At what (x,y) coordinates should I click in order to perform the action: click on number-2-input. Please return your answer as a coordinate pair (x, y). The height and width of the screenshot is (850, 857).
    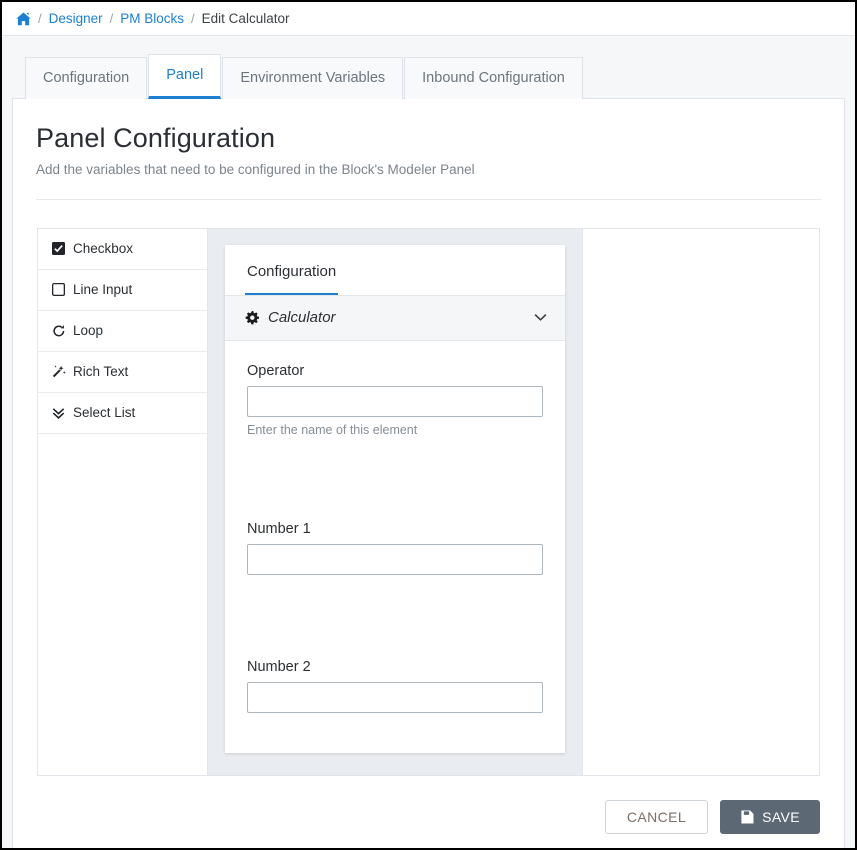
    Looking at the image, I should click on (395, 697).